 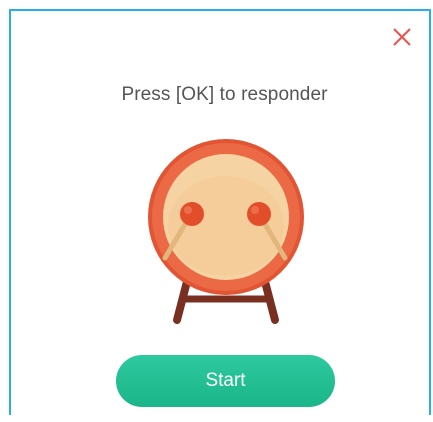 What do you see at coordinates (402, 37) in the screenshot?
I see `close-icon` at bounding box center [402, 37].